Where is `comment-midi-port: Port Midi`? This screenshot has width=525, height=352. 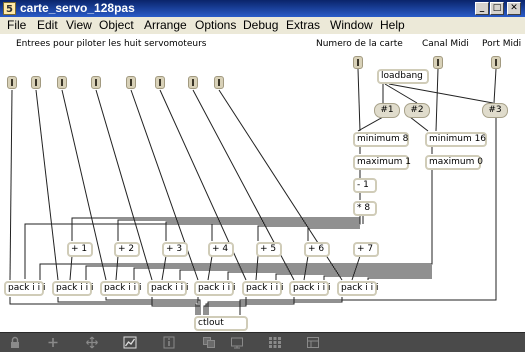 comment-midi-port: Port Midi is located at coordinates (502, 44).